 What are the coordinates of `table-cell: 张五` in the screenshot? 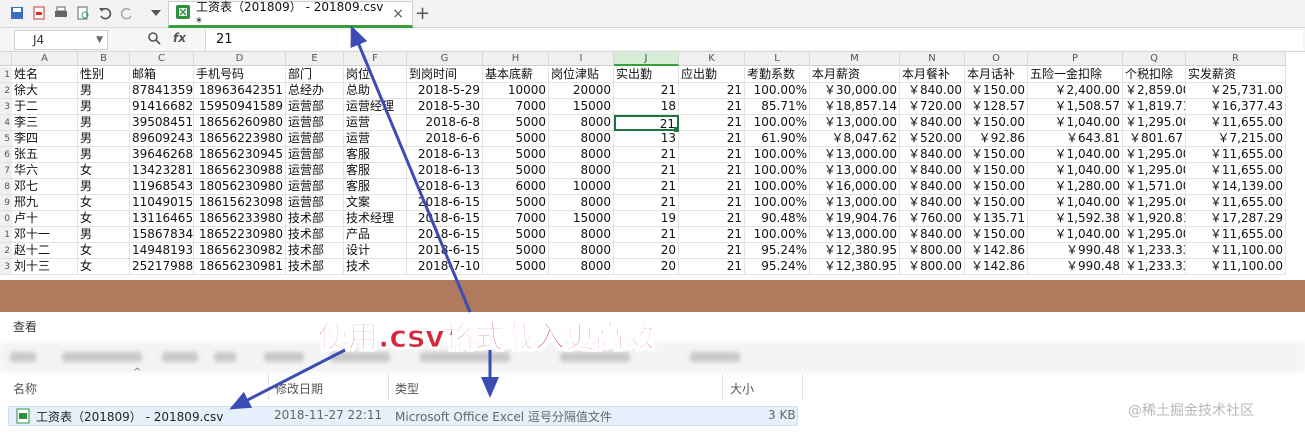 It's located at (45, 155).